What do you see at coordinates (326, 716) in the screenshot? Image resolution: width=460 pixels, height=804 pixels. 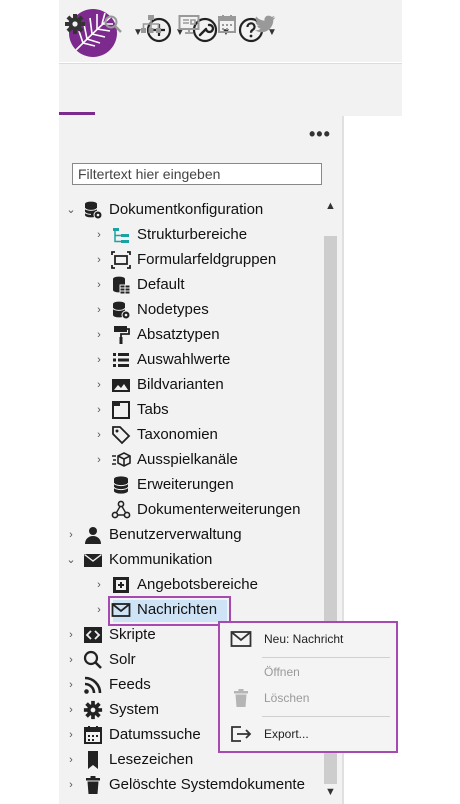 I see `menu-separator` at bounding box center [326, 716].